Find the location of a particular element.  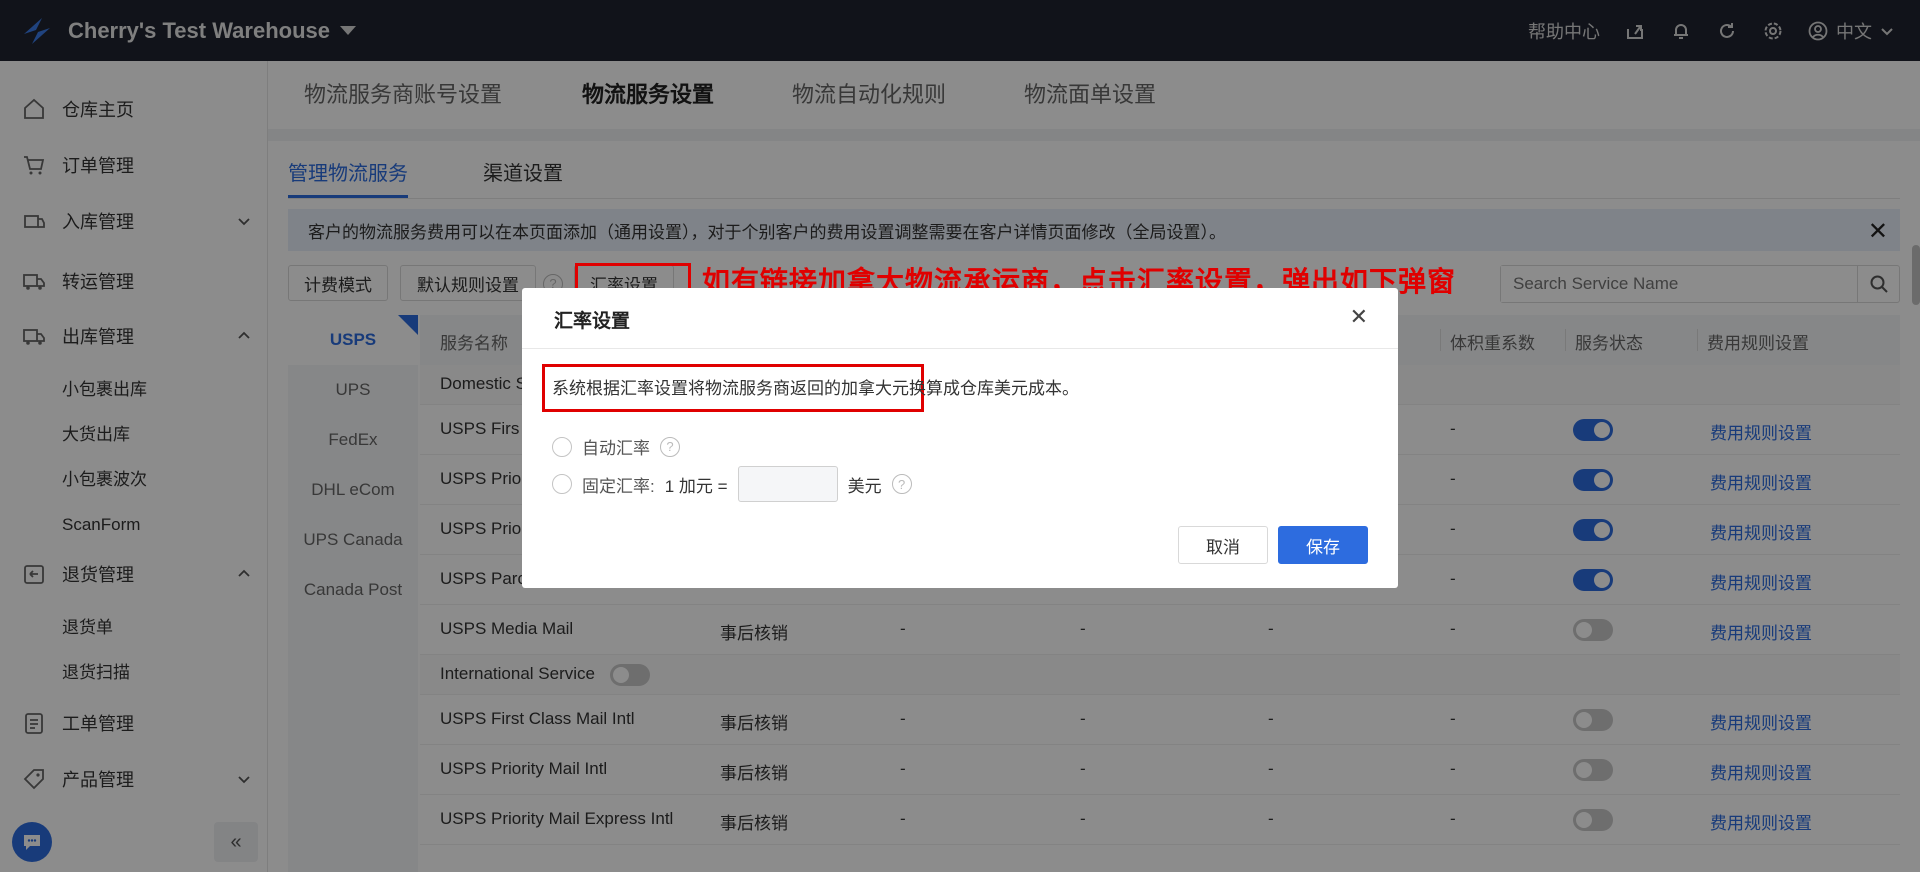

dialog-title: 汇率设置 is located at coordinates (592, 321).